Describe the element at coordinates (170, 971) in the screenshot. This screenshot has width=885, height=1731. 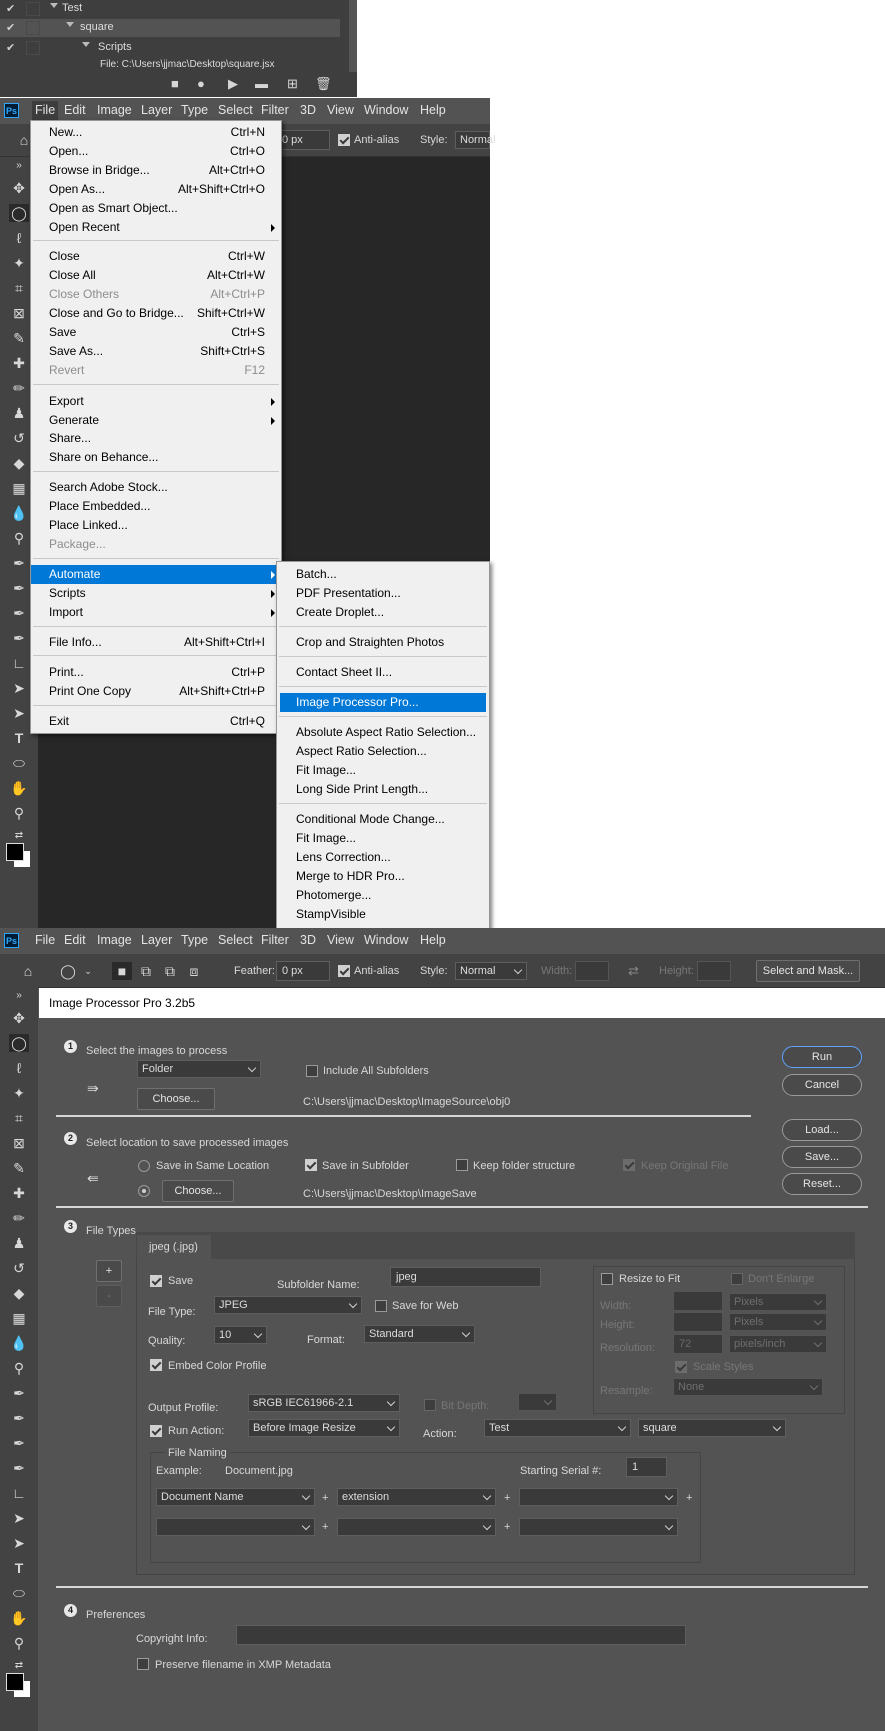
I see `subtract-selection-icon: ⧉` at that location.